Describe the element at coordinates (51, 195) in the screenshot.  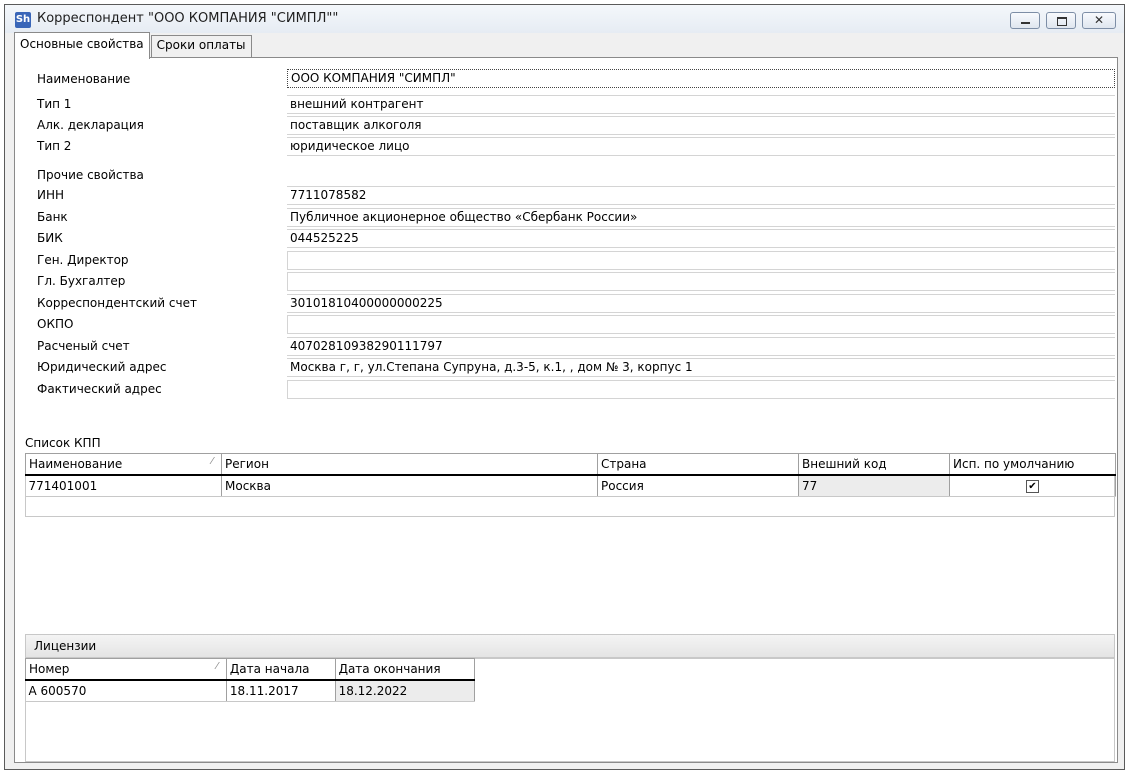
I see `inn-label: ИНН` at that location.